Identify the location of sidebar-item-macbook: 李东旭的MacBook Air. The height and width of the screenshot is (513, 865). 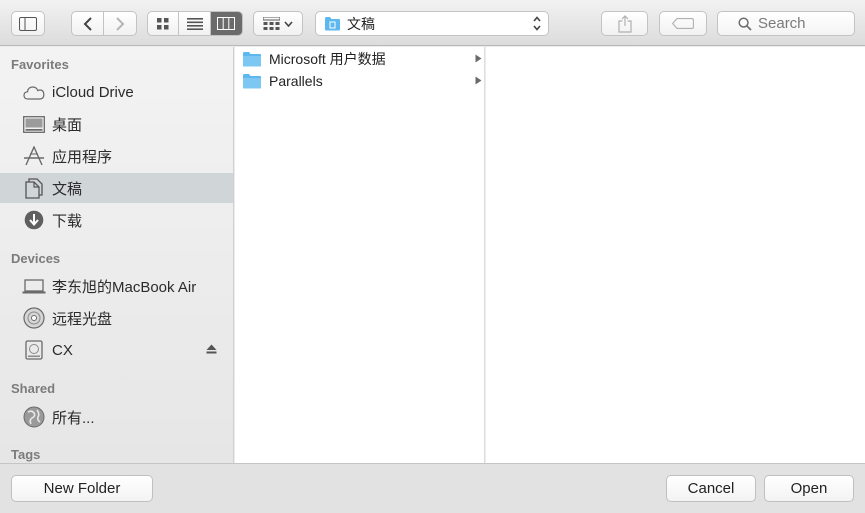
(116, 286).